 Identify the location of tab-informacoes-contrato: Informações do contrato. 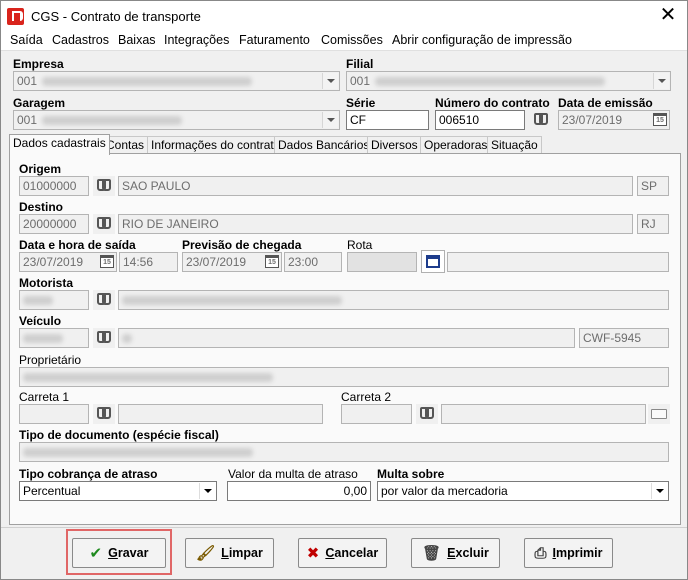
(216, 145).